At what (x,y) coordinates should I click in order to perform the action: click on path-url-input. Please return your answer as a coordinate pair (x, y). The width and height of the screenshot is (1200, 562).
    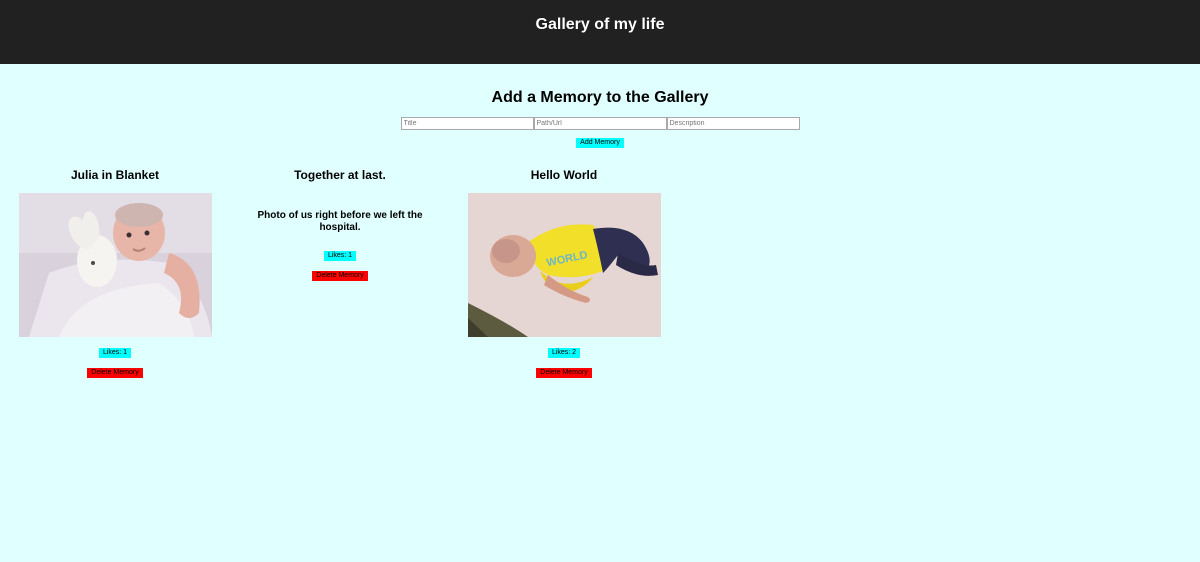
    Looking at the image, I should click on (600, 123).